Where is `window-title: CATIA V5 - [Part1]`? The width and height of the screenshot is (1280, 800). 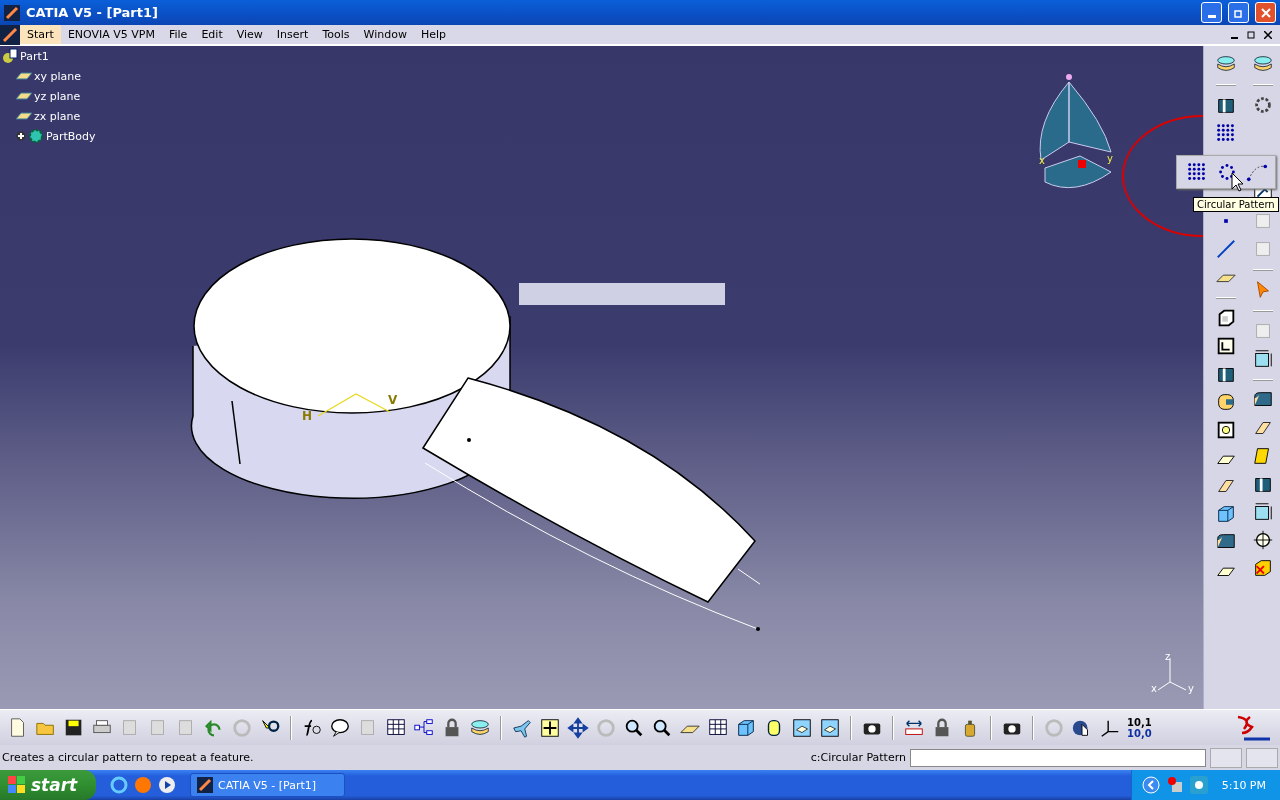 window-title: CATIA V5 - [Part1] is located at coordinates (92, 12).